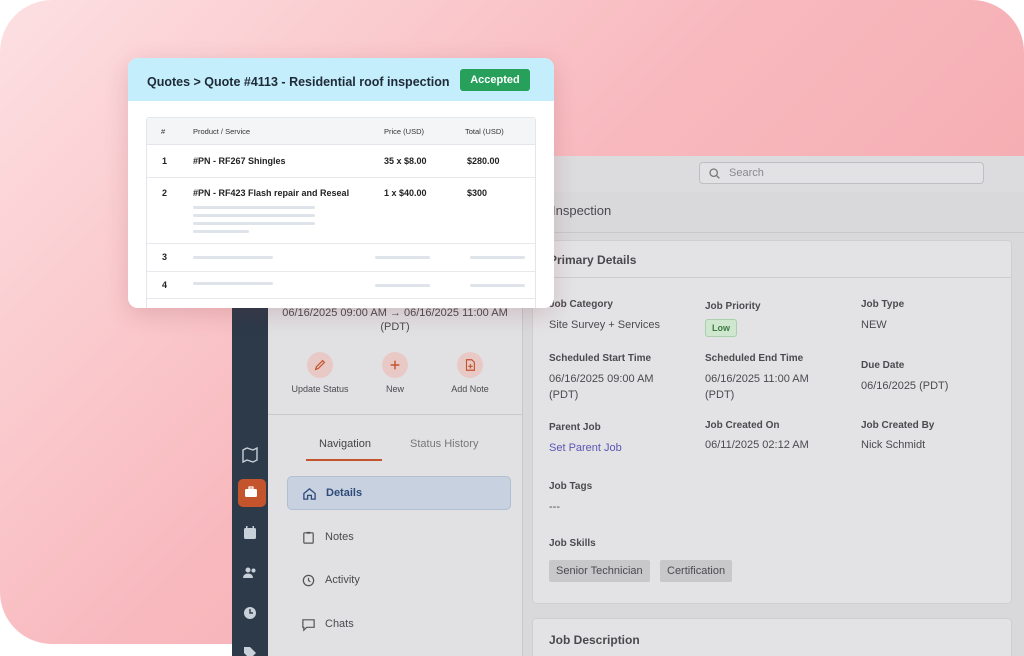 Image resolution: width=1024 pixels, height=656 pixels. What do you see at coordinates (773, 212) in the screenshot?
I see `page-title-bar: Inspection` at bounding box center [773, 212].